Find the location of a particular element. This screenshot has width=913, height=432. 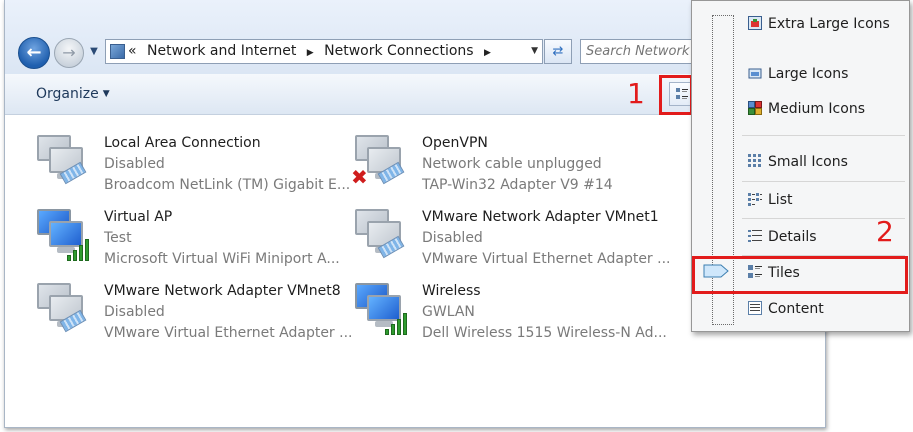

menu-item-extra-large-icons: Extra Large Icons is located at coordinates (828, 24).